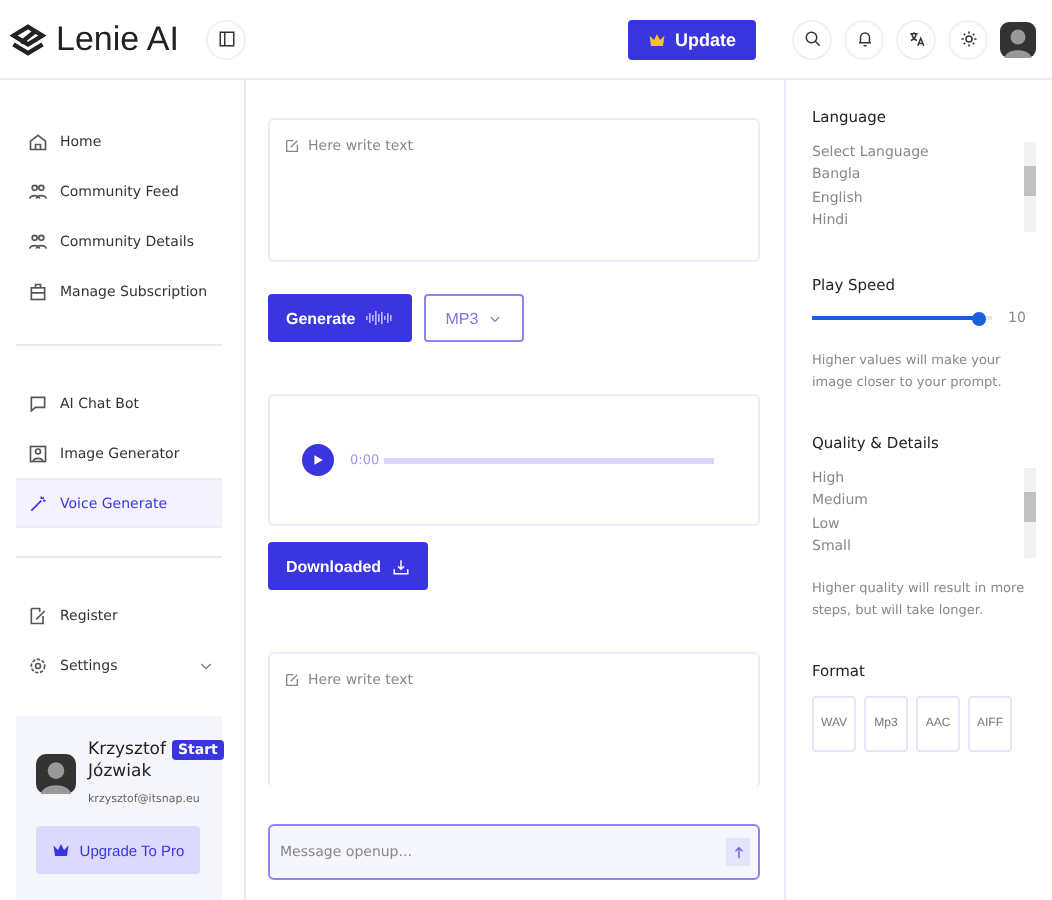  Describe the element at coordinates (38, 503) in the screenshot. I see `wand-icon` at that location.